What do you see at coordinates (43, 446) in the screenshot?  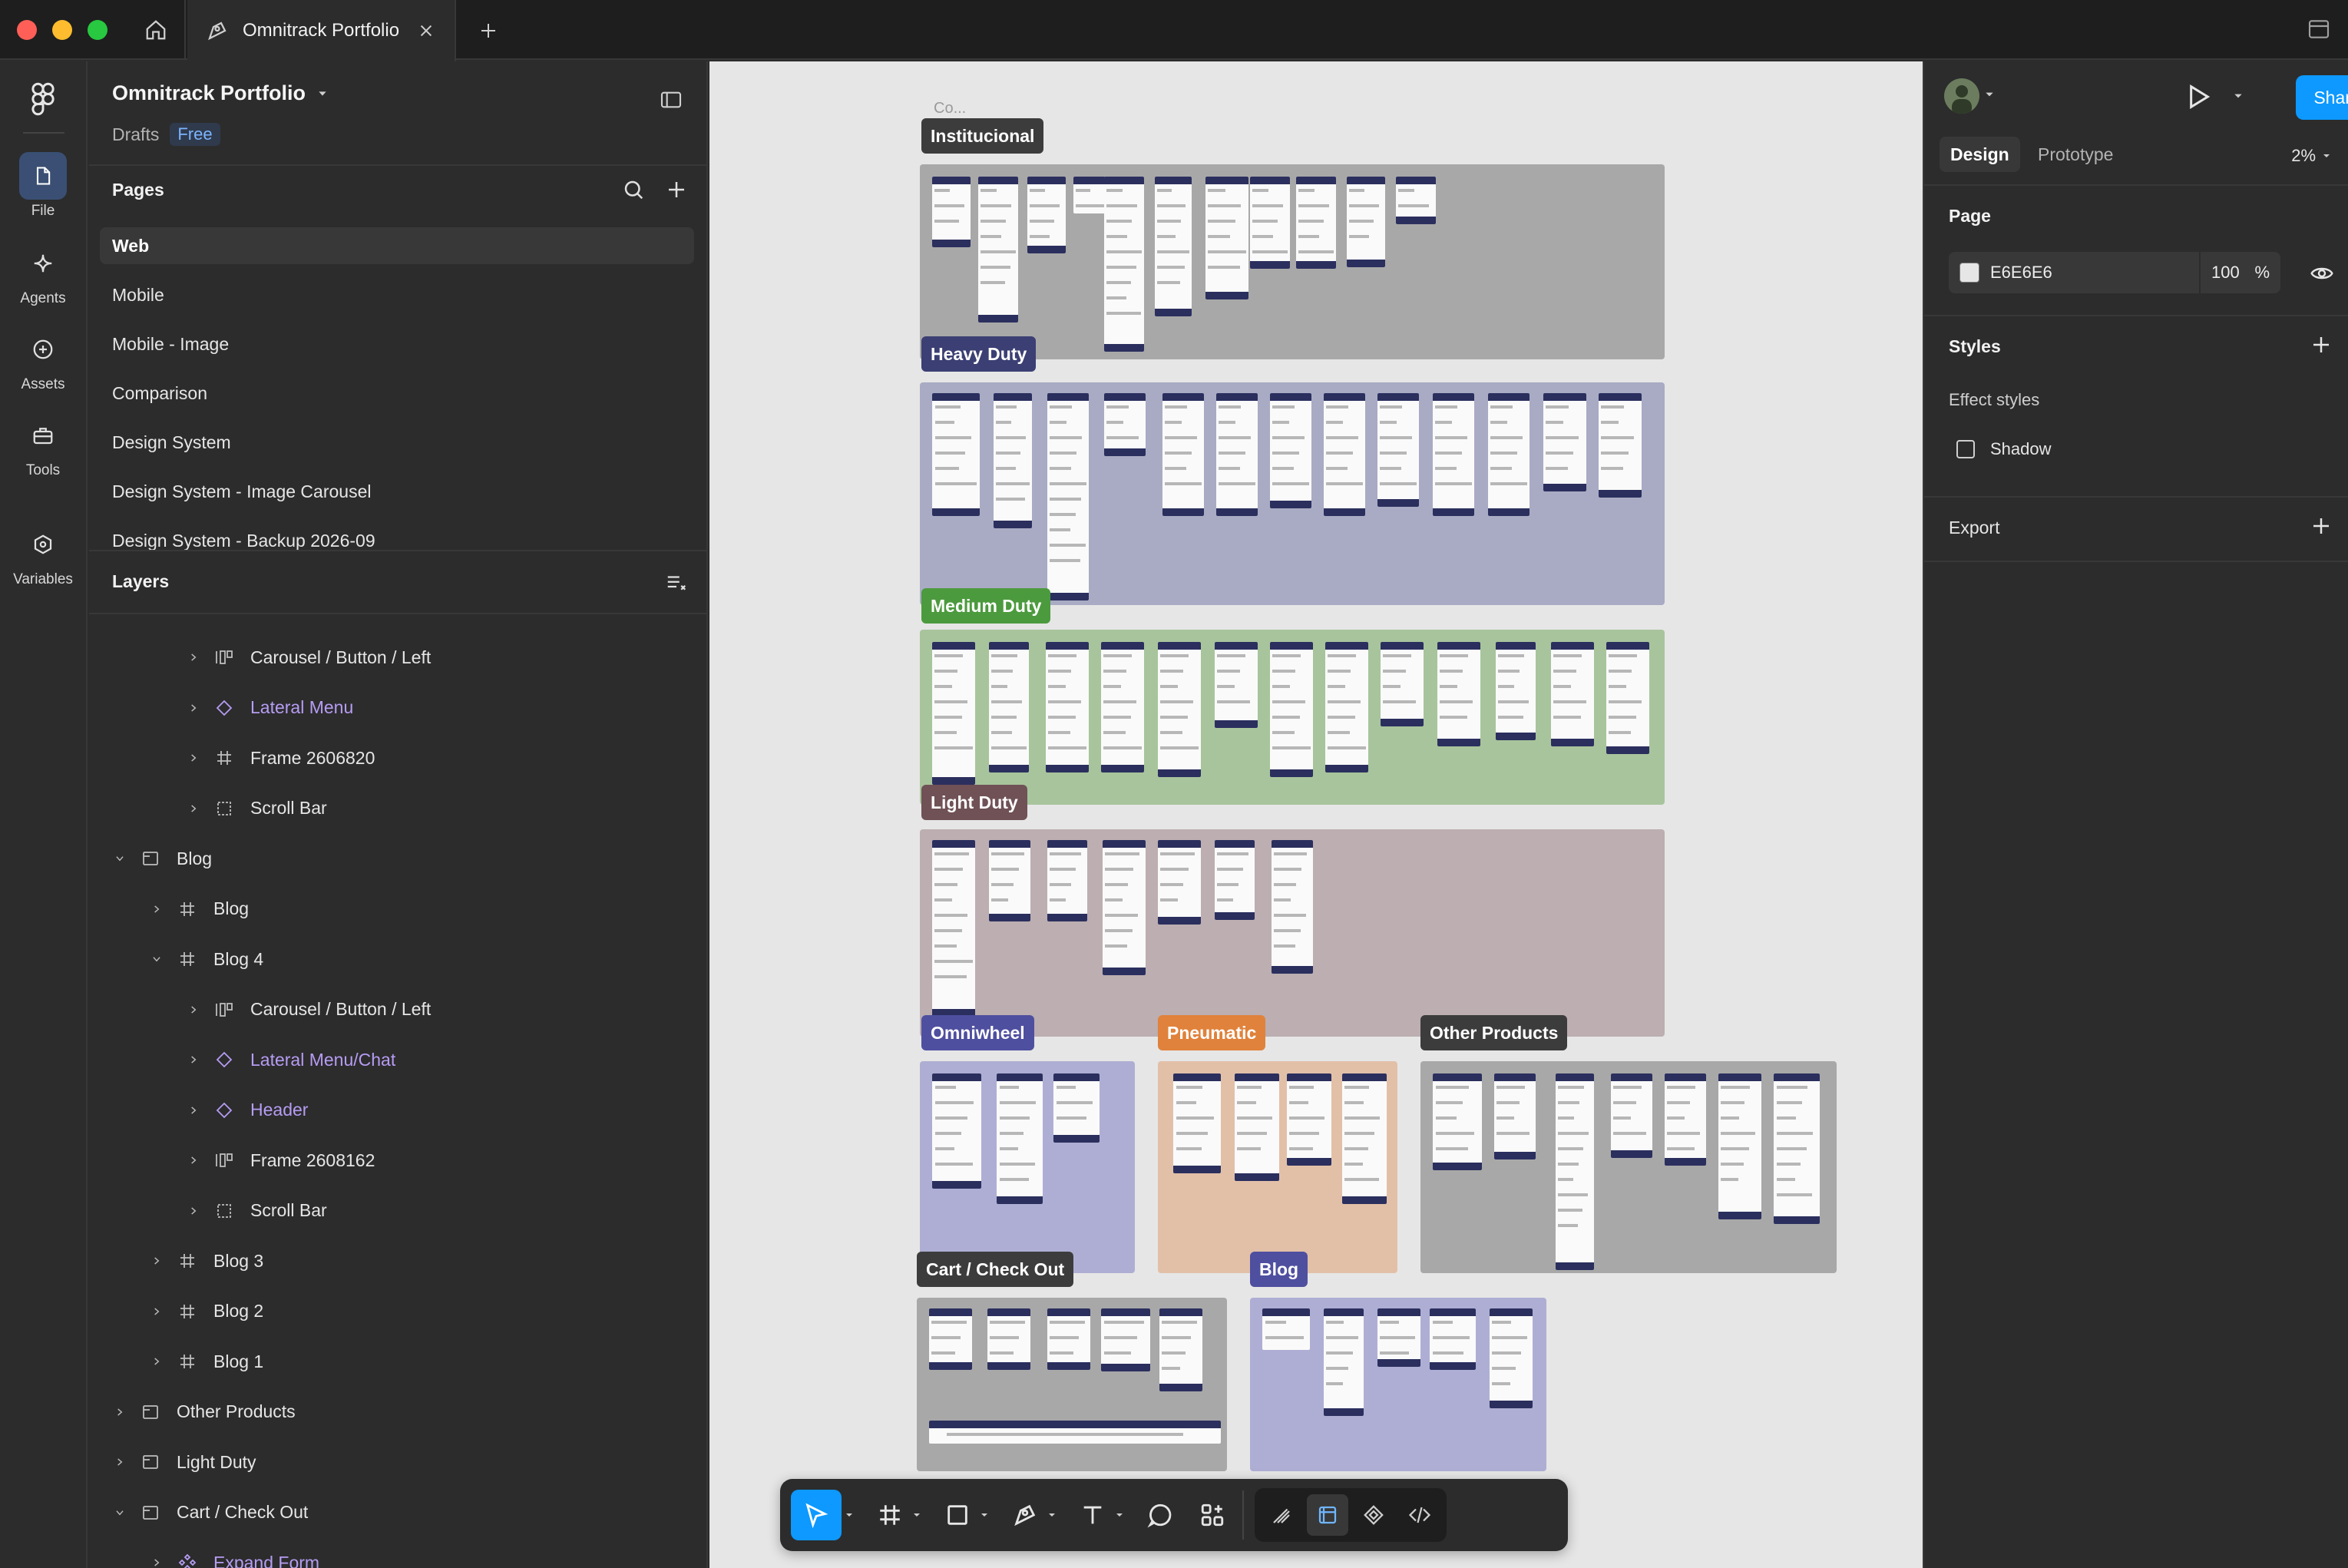 I see `rail-item-tools: Tools` at bounding box center [43, 446].